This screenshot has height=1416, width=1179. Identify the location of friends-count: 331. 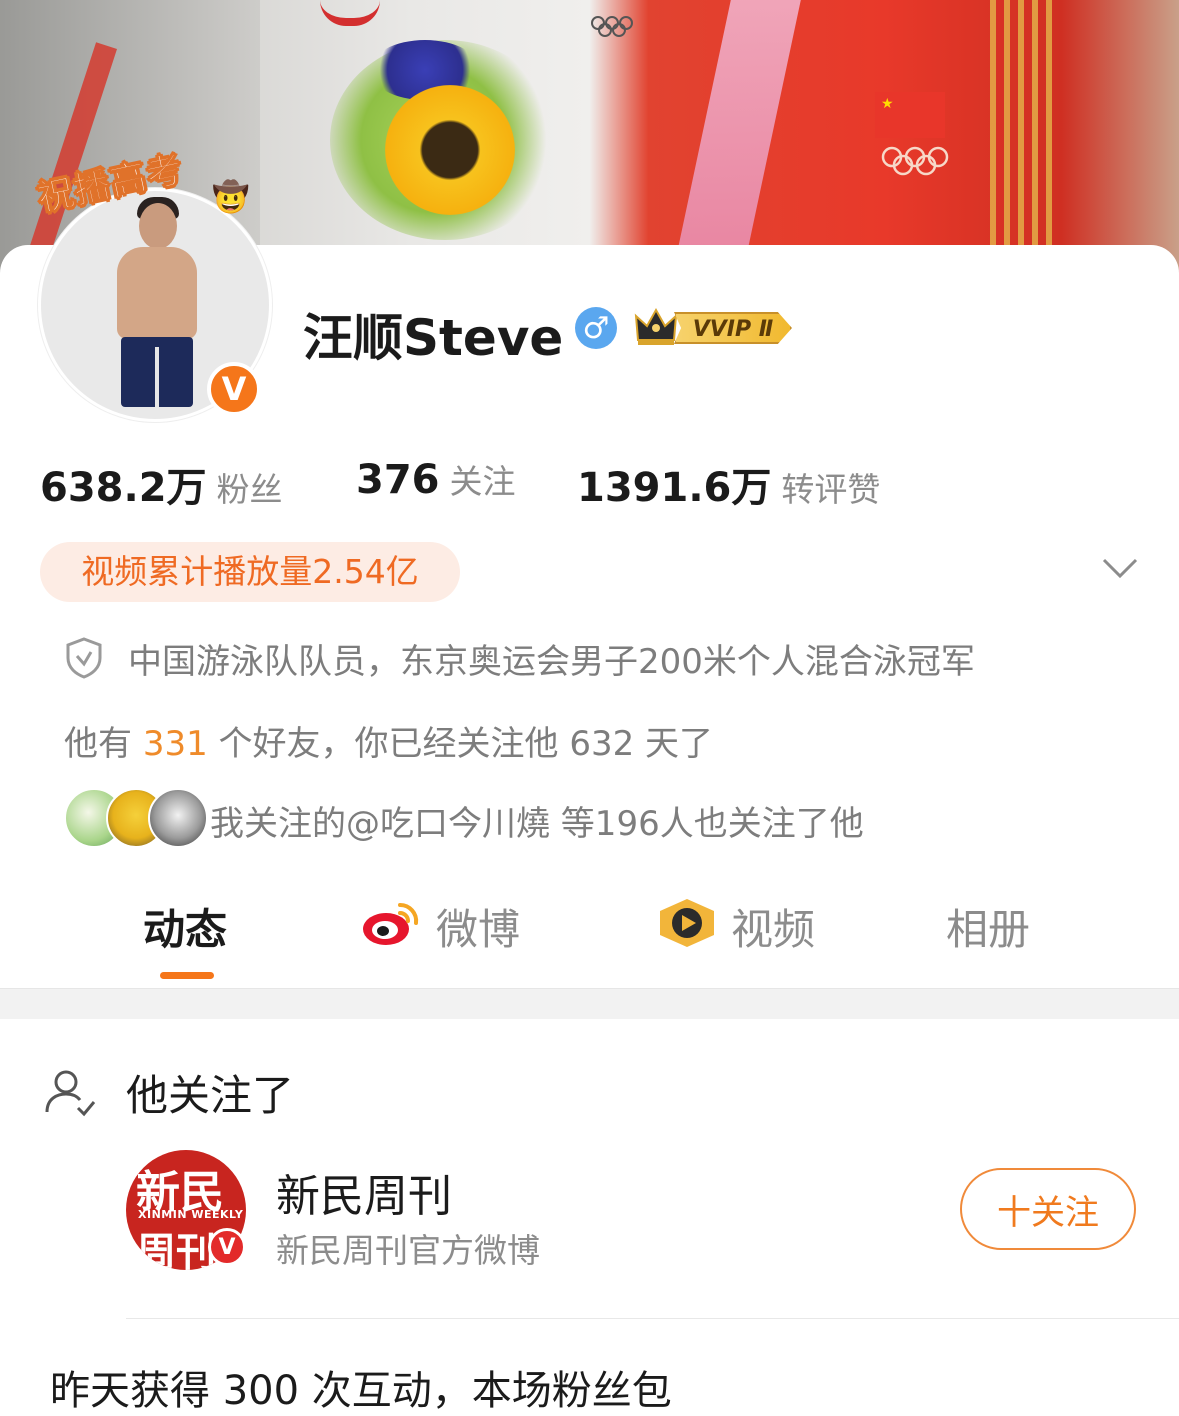
(175, 744).